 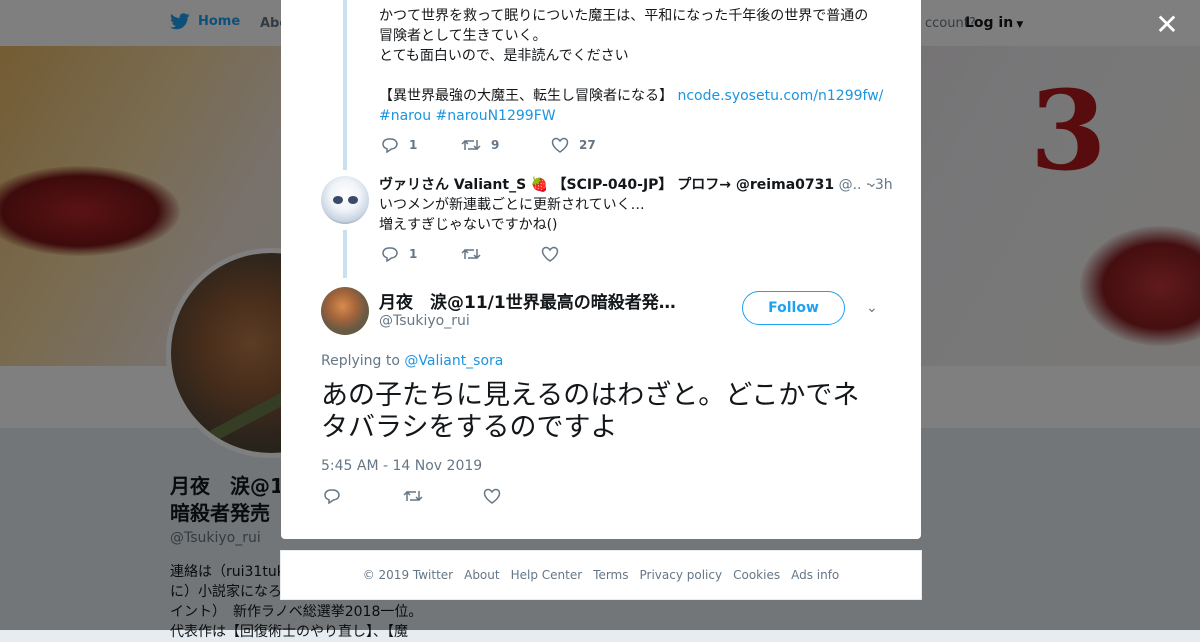 I want to click on copyright: © 2019 Twitter, so click(x=408, y=575).